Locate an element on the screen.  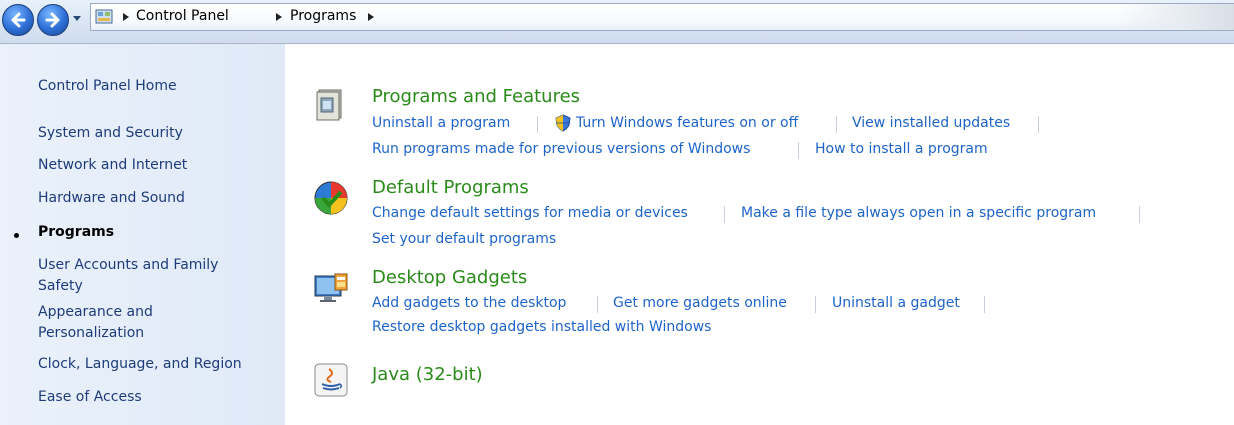
breadcrumb-control-panel: Control Panel is located at coordinates (182, 16).